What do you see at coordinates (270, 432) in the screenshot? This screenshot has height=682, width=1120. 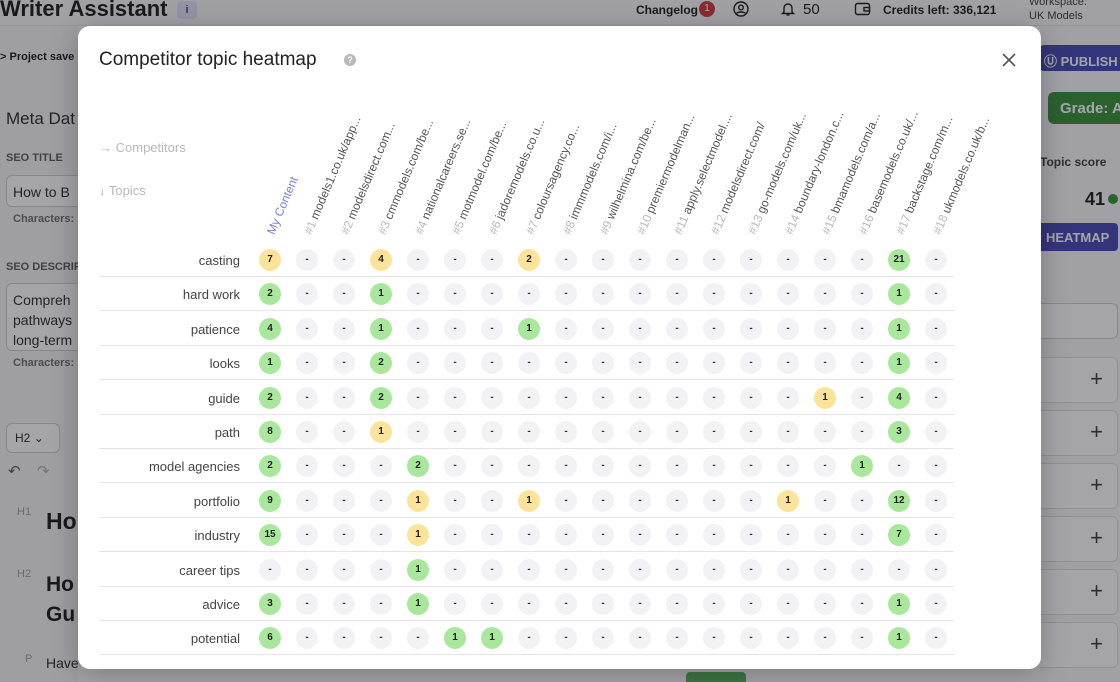 I see `heatmap-cell: 8` at bounding box center [270, 432].